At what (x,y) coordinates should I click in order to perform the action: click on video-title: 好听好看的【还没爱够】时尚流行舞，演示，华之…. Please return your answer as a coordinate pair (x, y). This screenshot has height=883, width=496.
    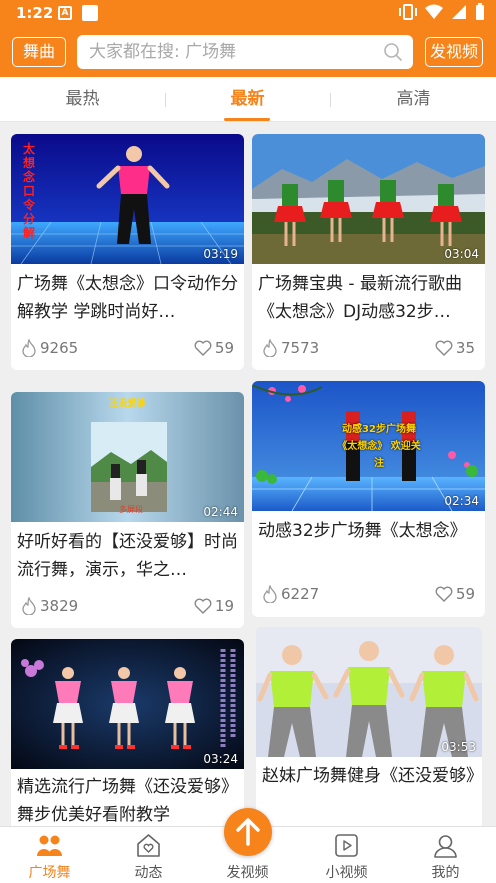
    Looking at the image, I should click on (128, 556).